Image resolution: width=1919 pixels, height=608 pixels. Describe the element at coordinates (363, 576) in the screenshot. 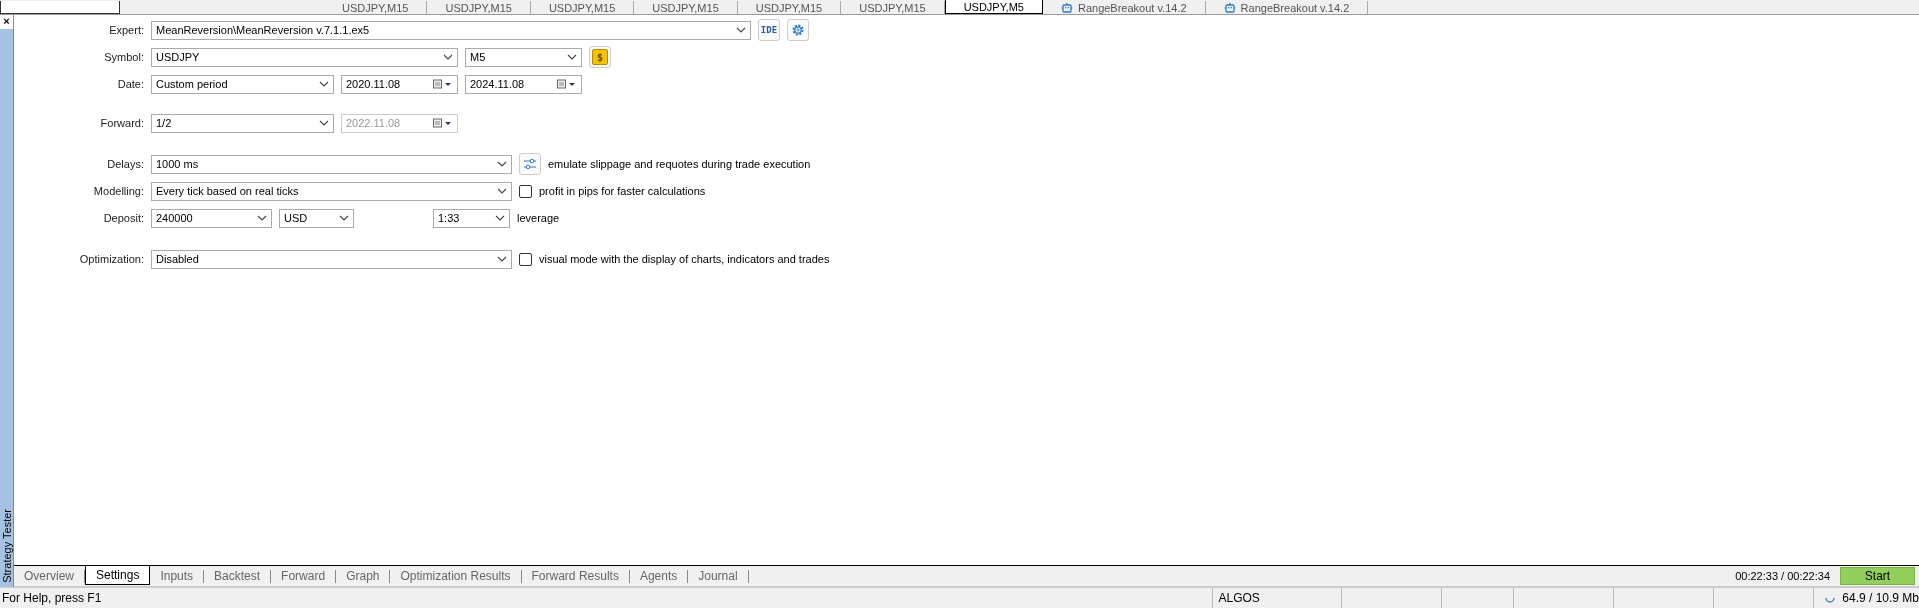

I see `panel-tab: Graph` at that location.